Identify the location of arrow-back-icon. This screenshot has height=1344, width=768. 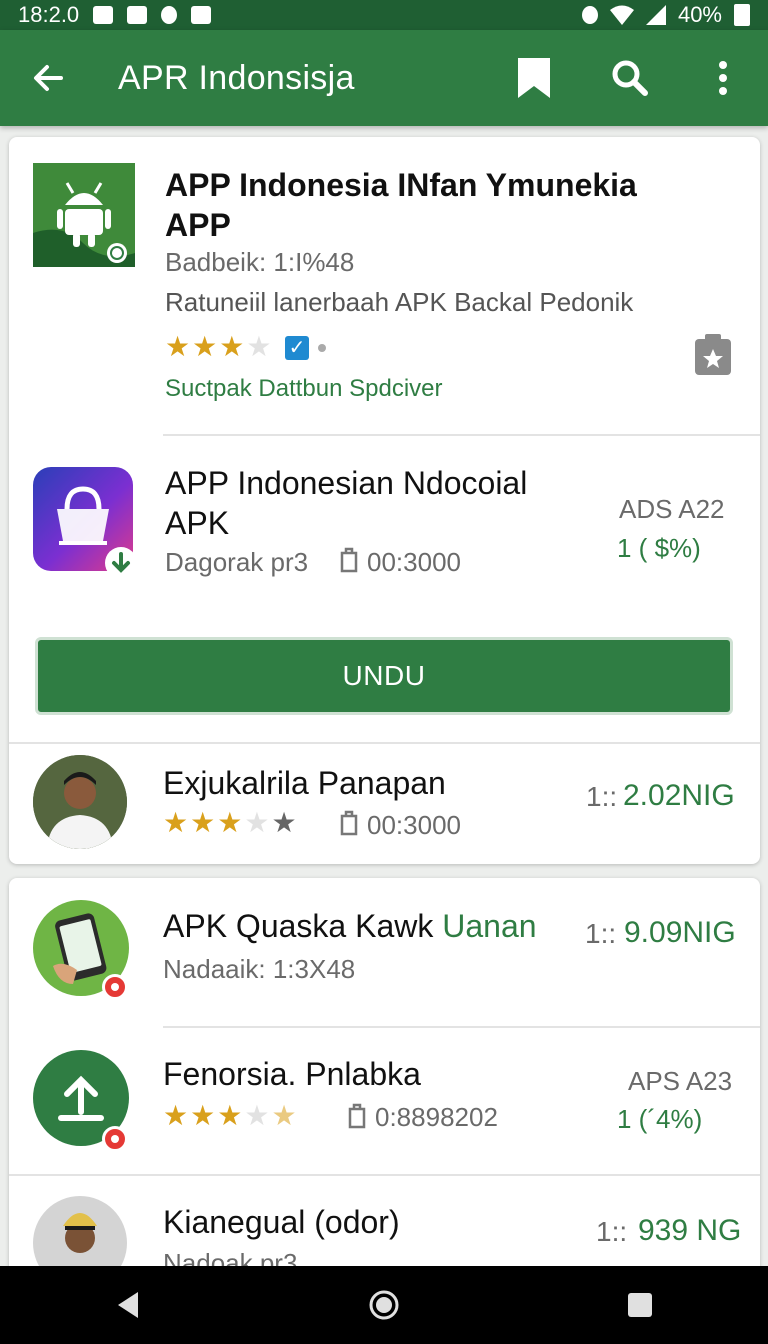
(48, 78).